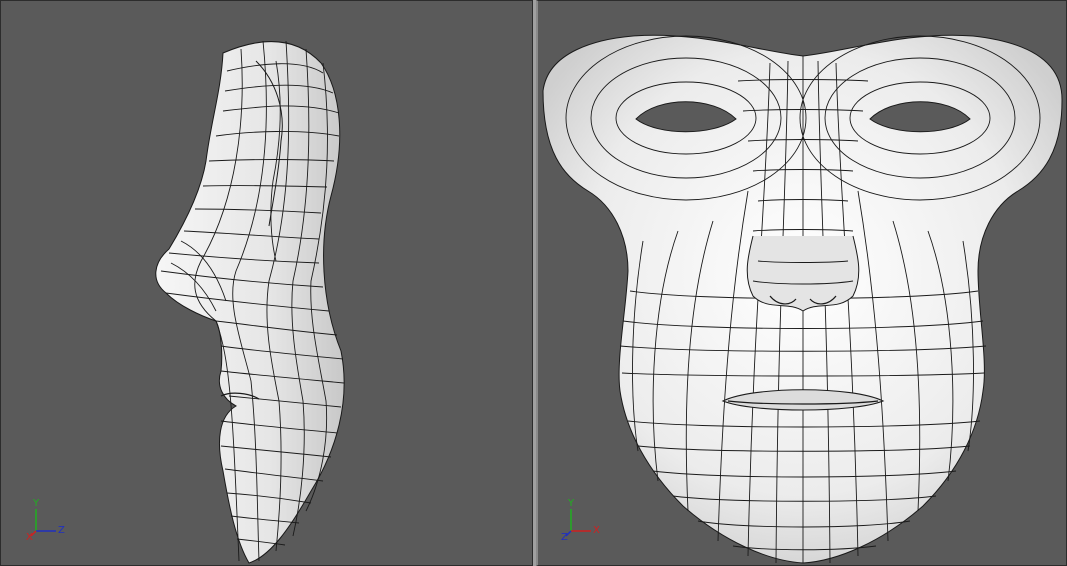 The image size is (1067, 566). Describe the element at coordinates (587, 524) in the screenshot. I see `axis-gizmo-front: Y X Z` at that location.